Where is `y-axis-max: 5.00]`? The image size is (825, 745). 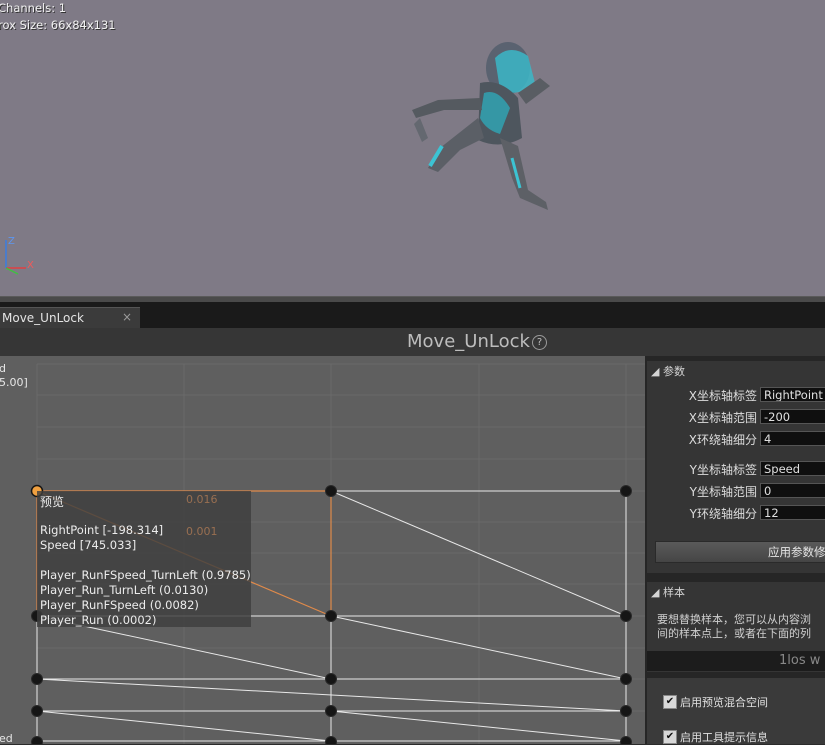 y-axis-max: 5.00] is located at coordinates (14, 382).